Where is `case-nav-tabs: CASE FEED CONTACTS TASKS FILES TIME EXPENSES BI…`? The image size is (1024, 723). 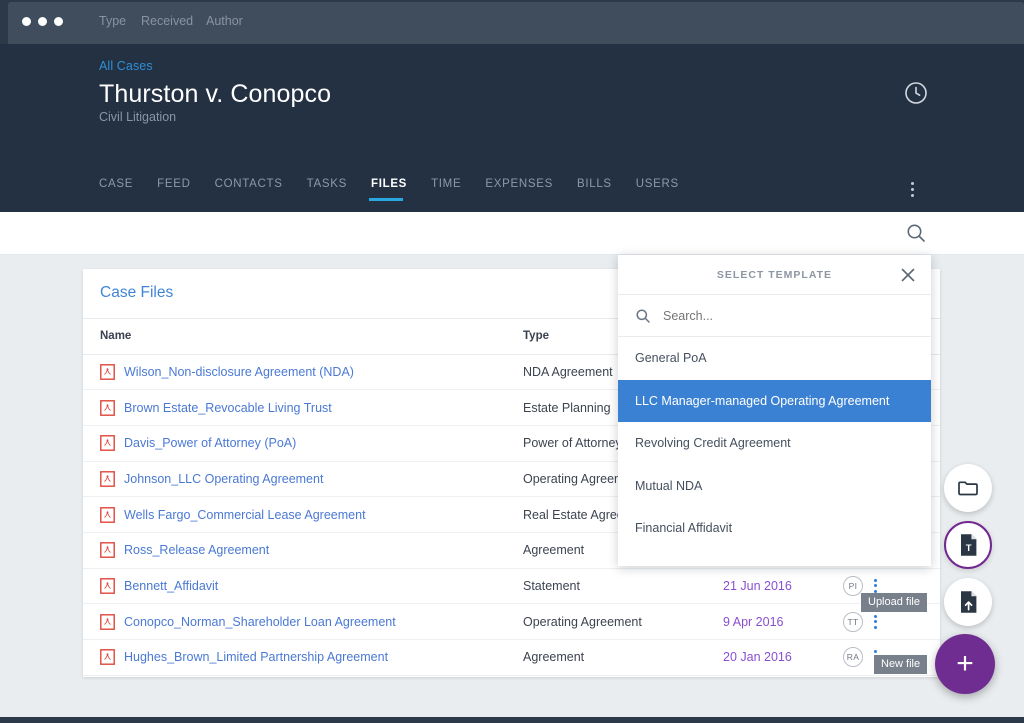 case-nav-tabs: CASE FEED CONTACTS TASKS FILES TIME EXPENSES BI… is located at coordinates (401, 189).